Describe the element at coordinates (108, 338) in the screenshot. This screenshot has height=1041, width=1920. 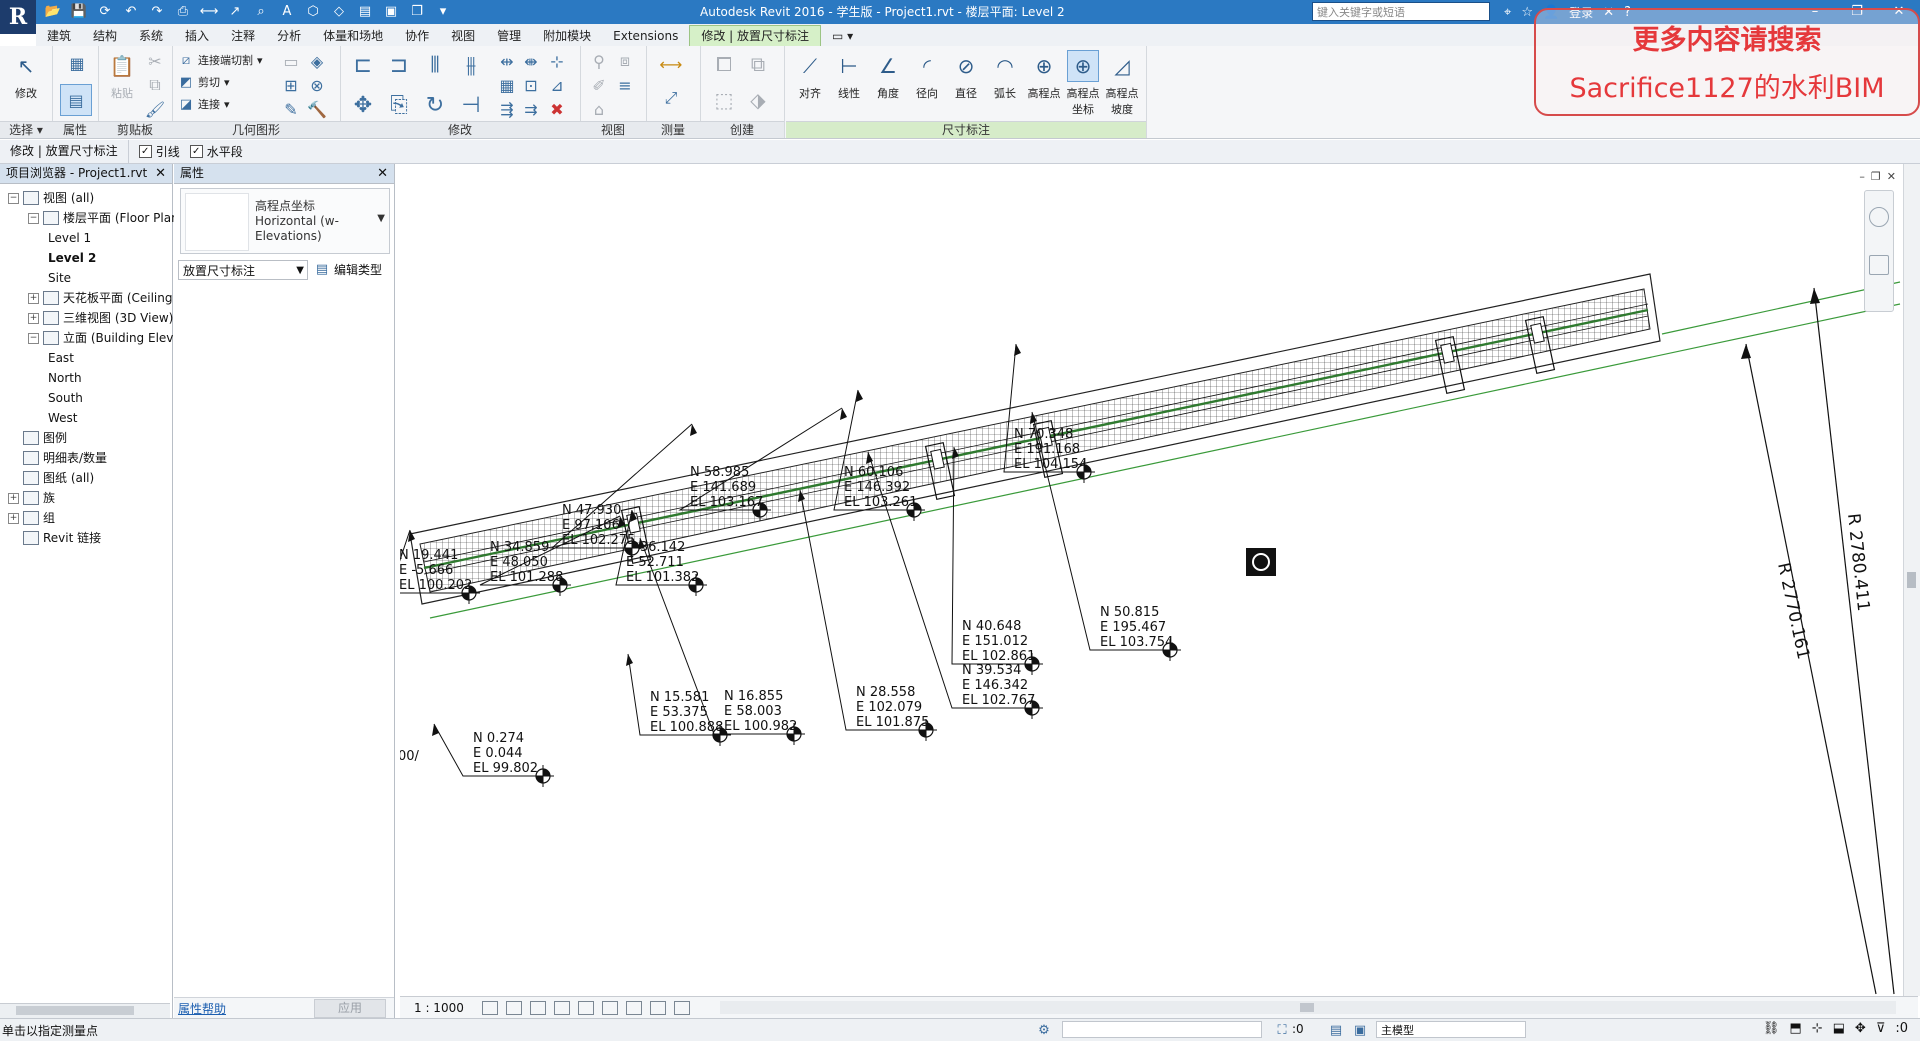
I see `browser-item: − 立面 (Building Elevati` at that location.